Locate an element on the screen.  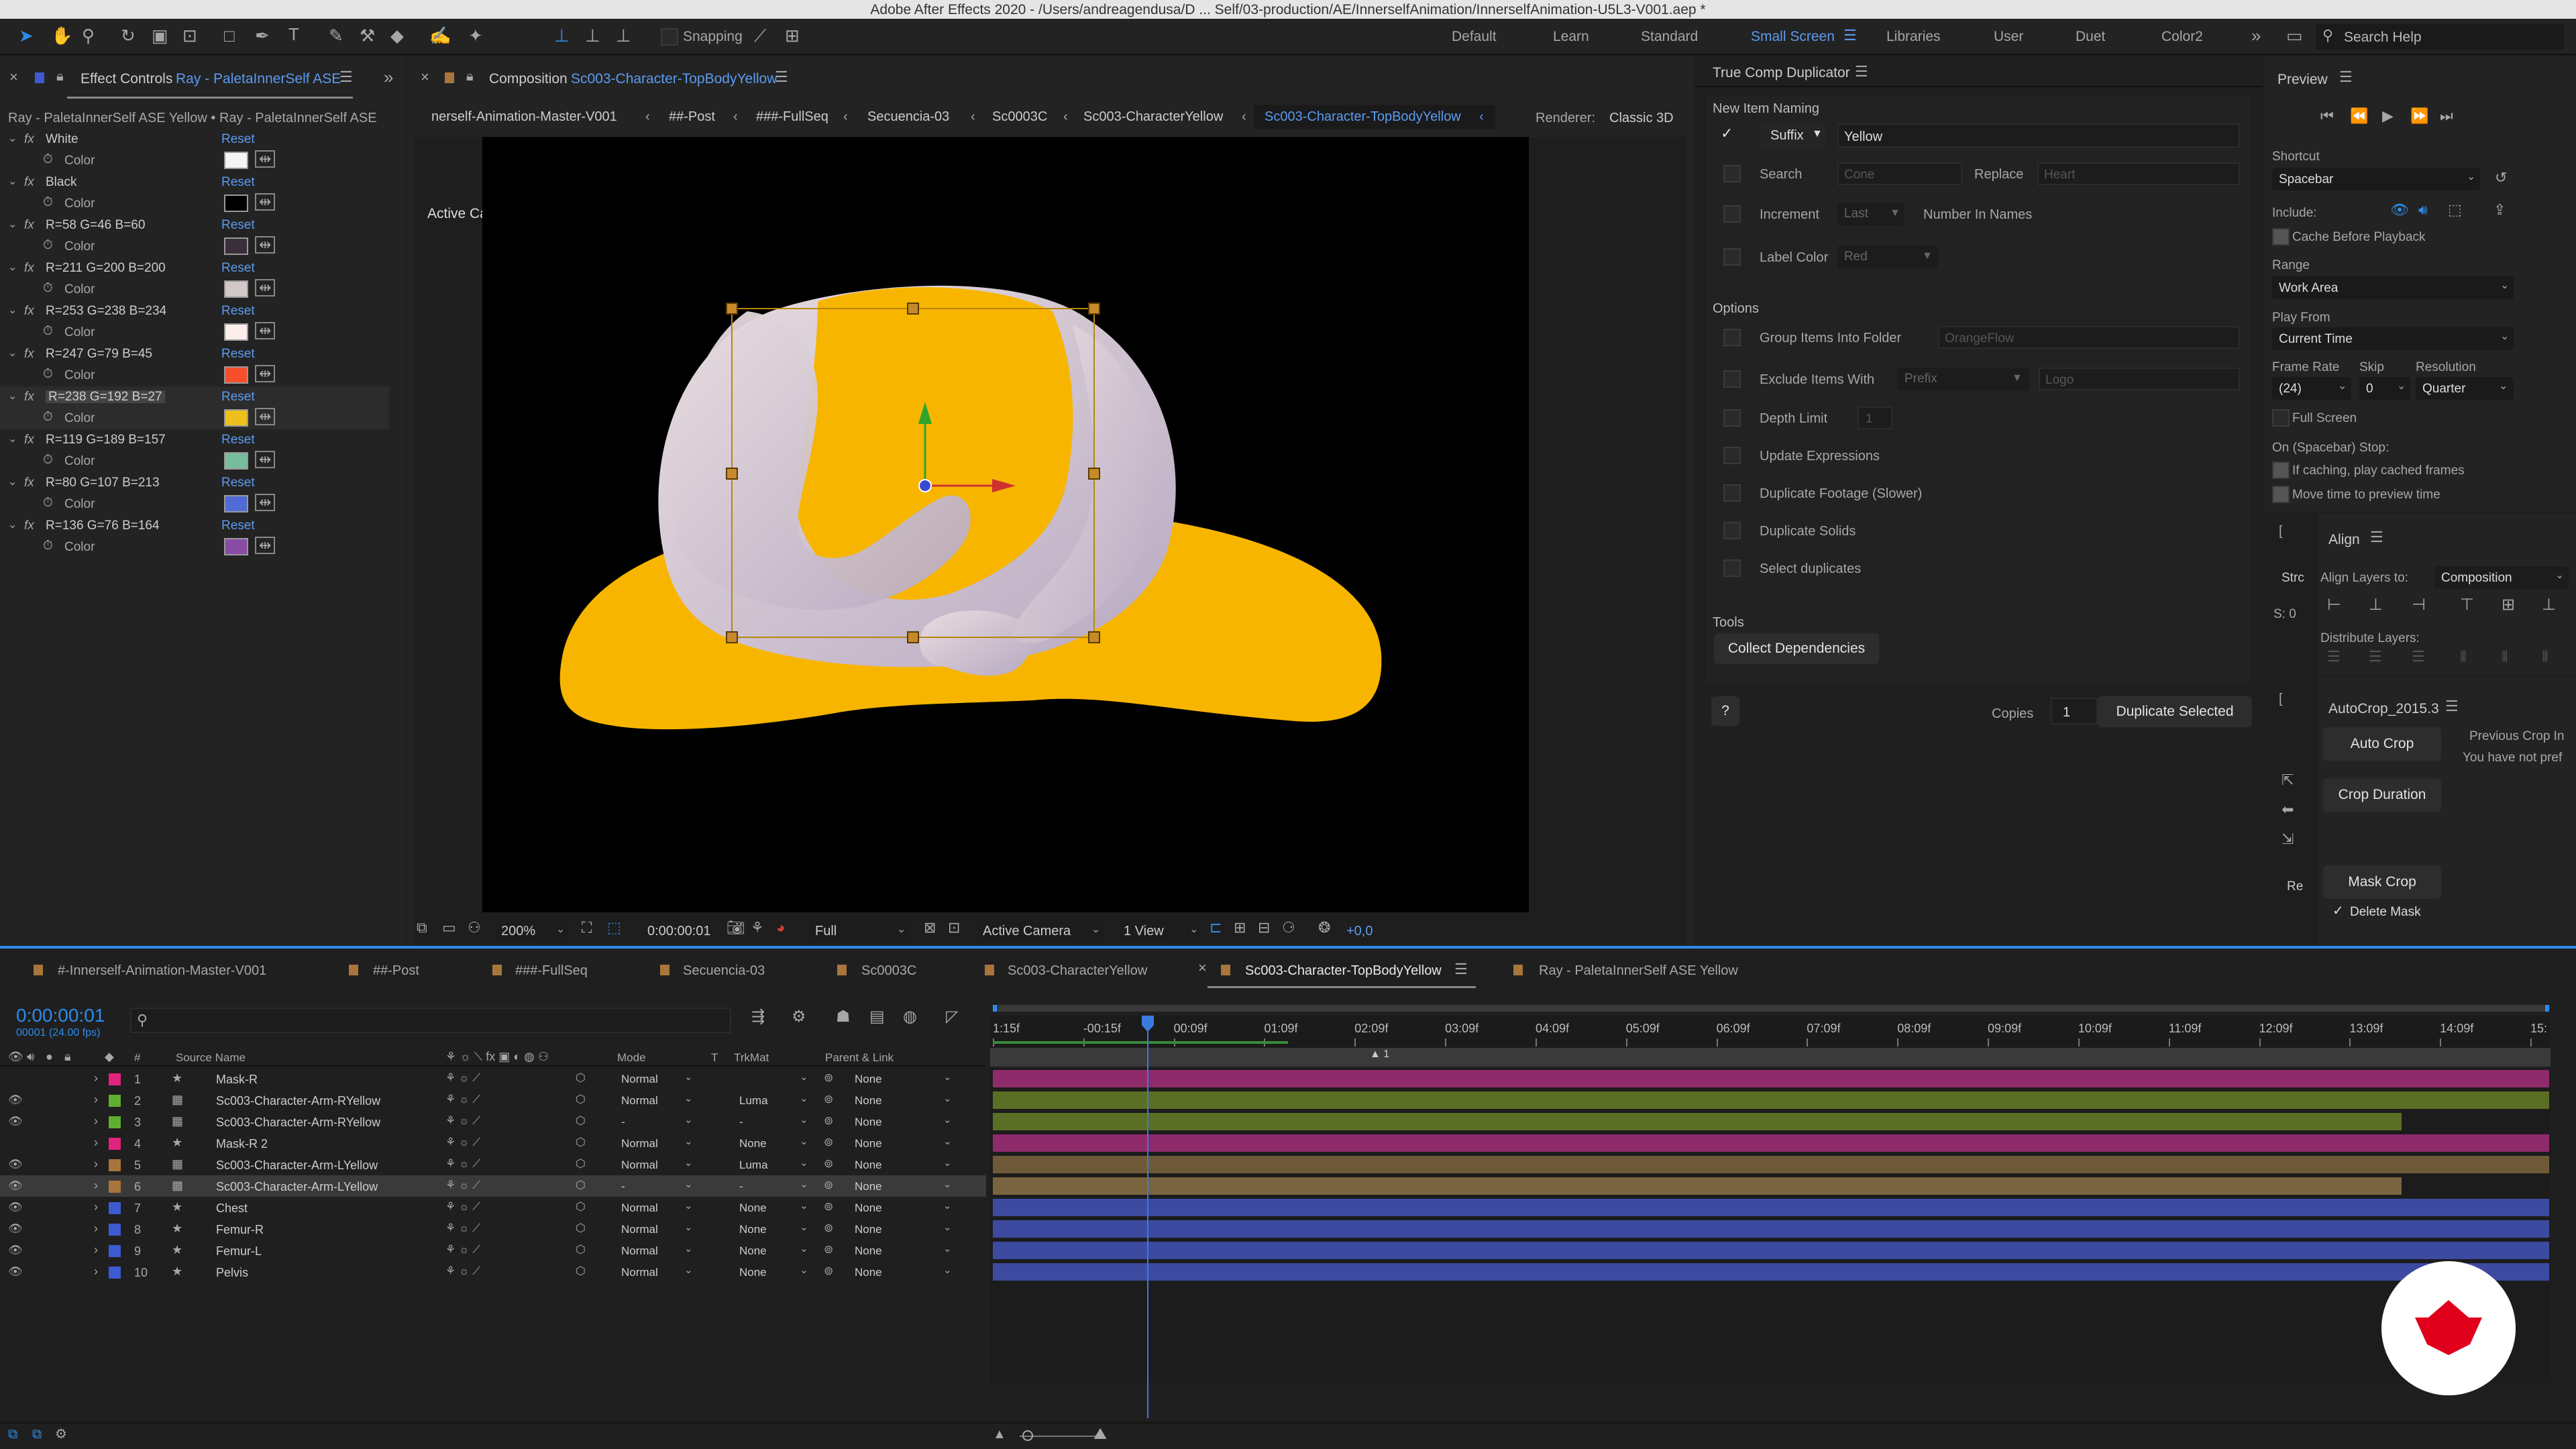
color-swatch is located at coordinates (236, 246).